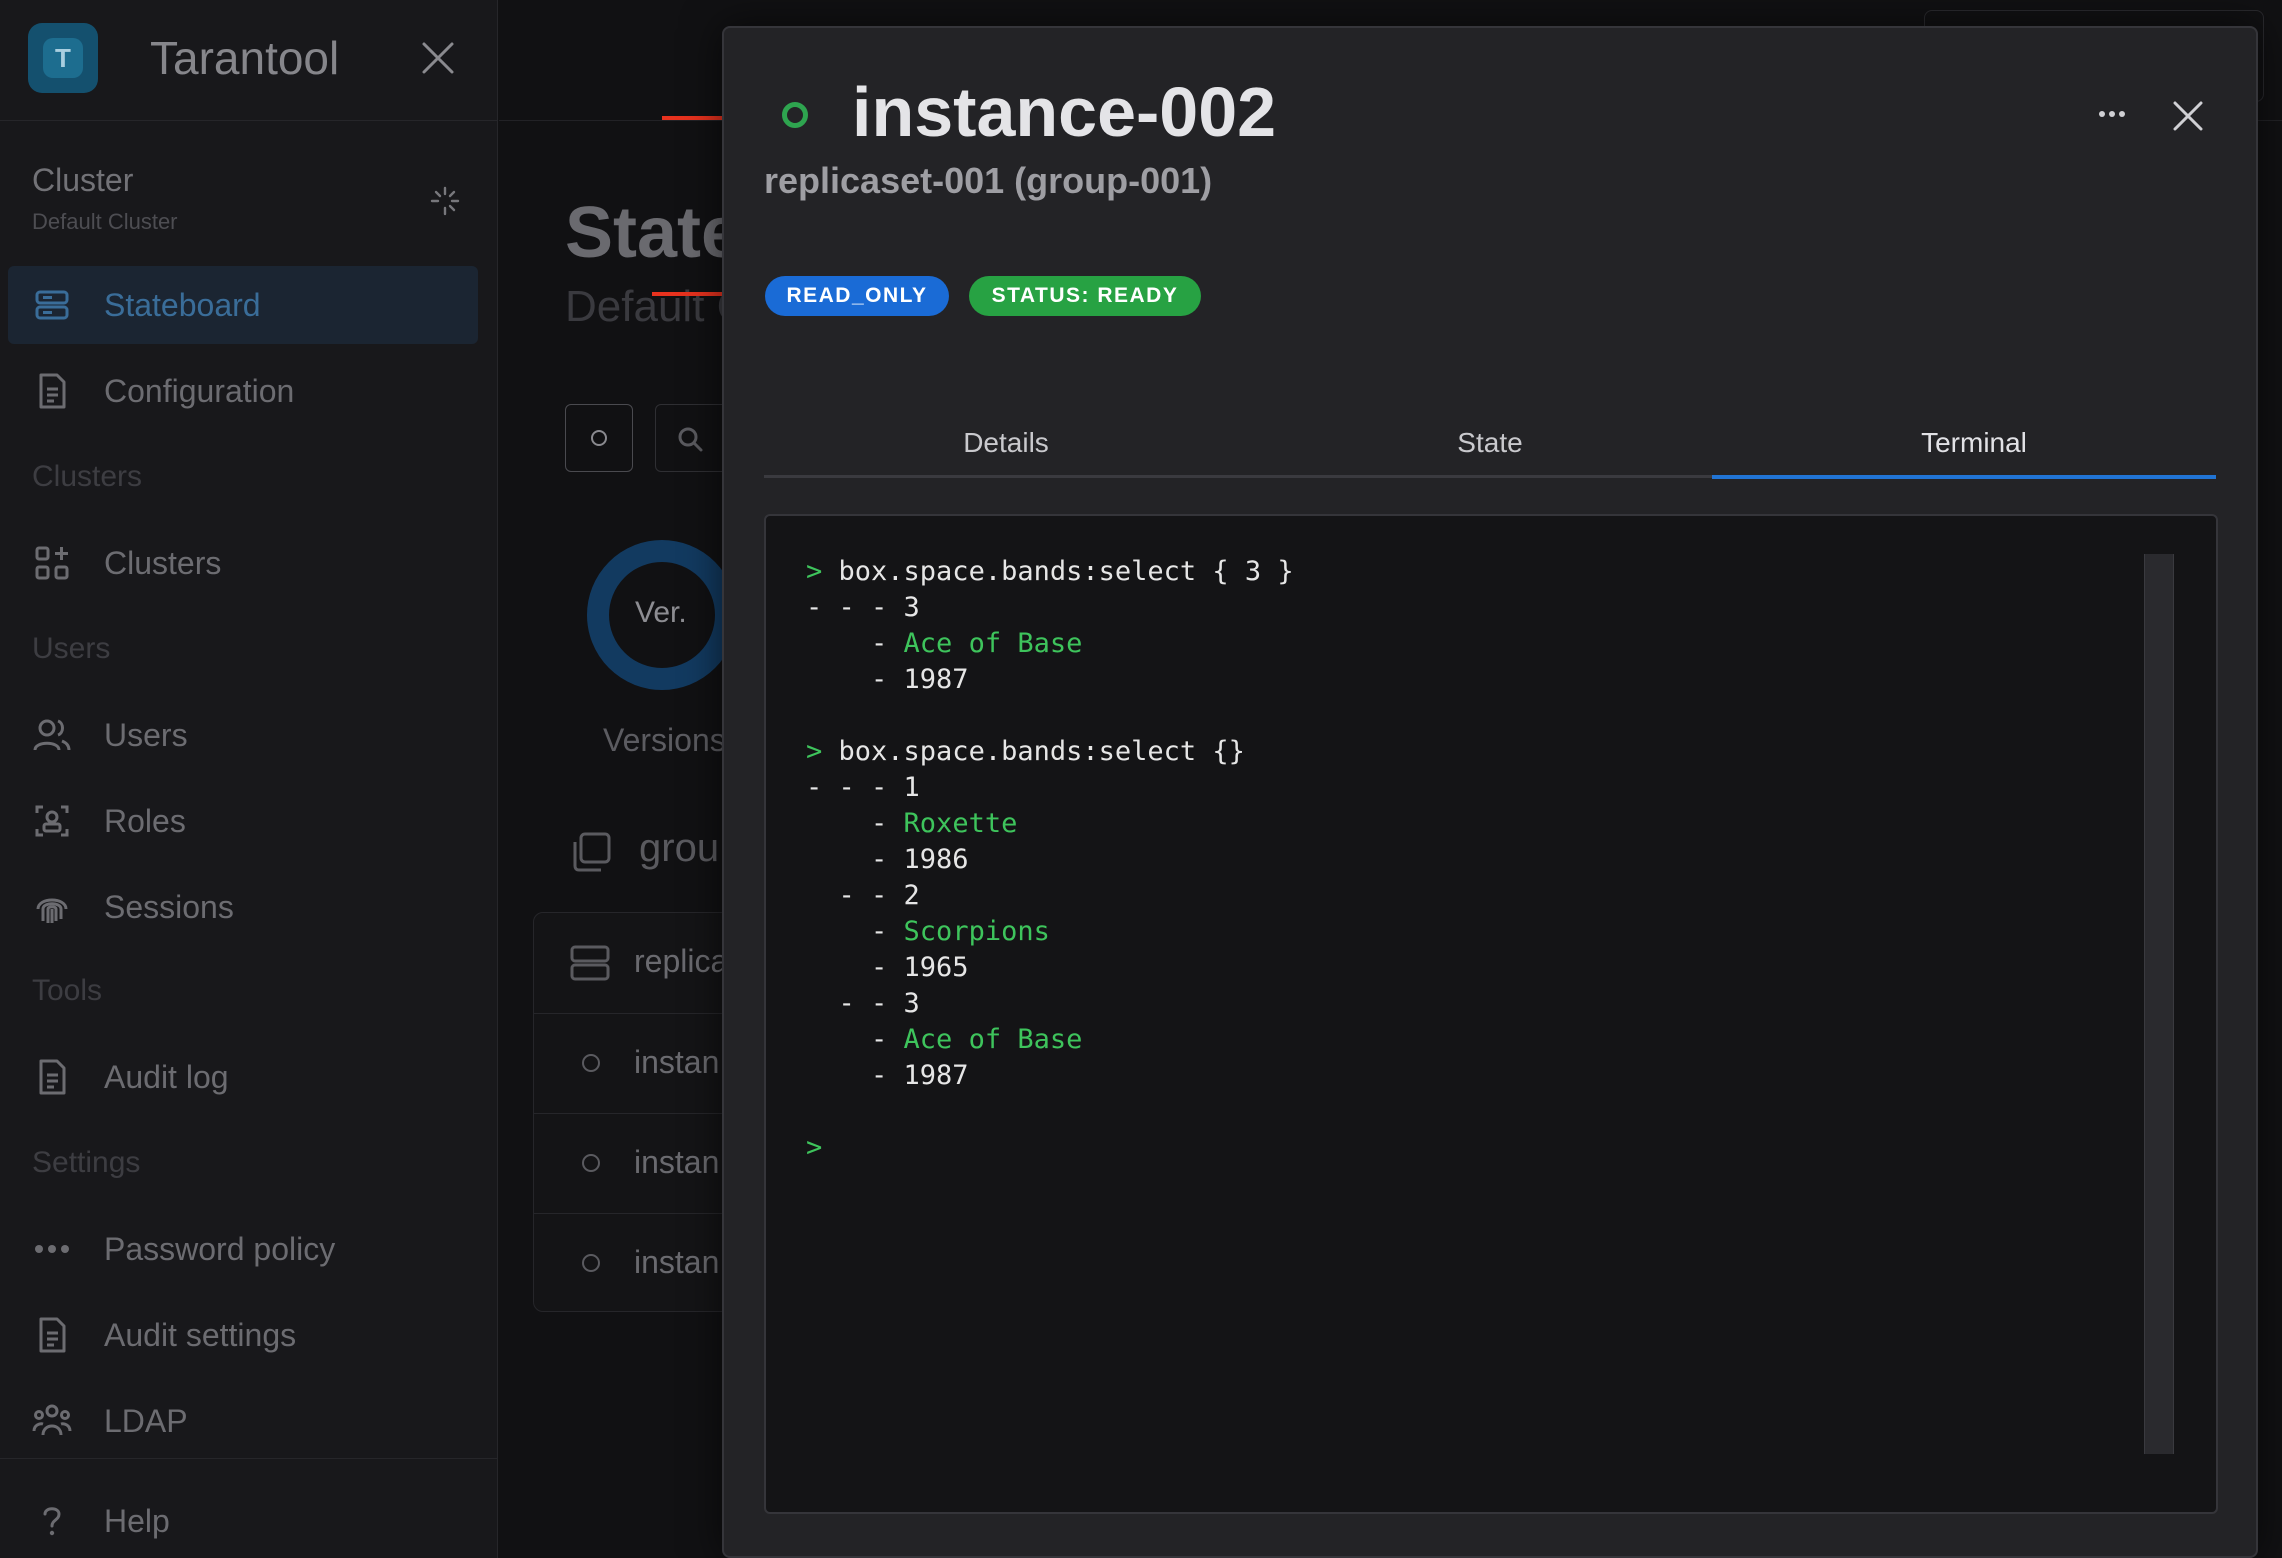 The height and width of the screenshot is (1558, 2282). Describe the element at coordinates (857, 296) in the screenshot. I see `read-only-badge: READ_ONLY` at that location.